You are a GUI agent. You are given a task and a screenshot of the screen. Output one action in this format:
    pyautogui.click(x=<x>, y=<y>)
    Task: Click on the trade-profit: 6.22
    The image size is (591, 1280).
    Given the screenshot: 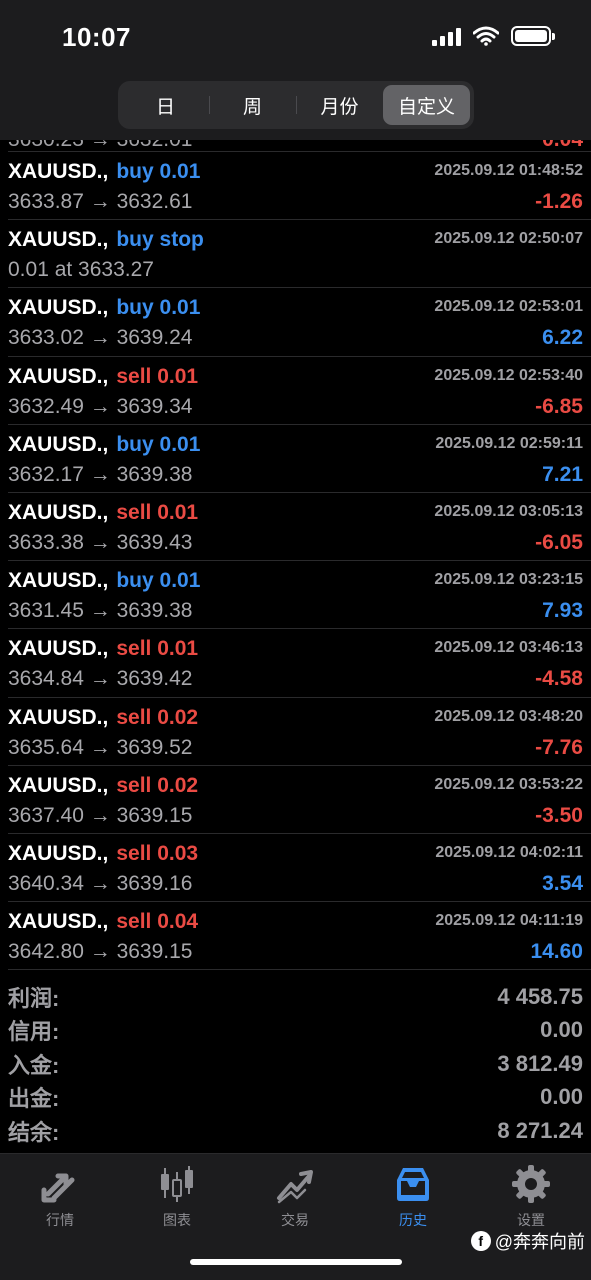 What is the action you would take?
    pyautogui.click(x=562, y=338)
    